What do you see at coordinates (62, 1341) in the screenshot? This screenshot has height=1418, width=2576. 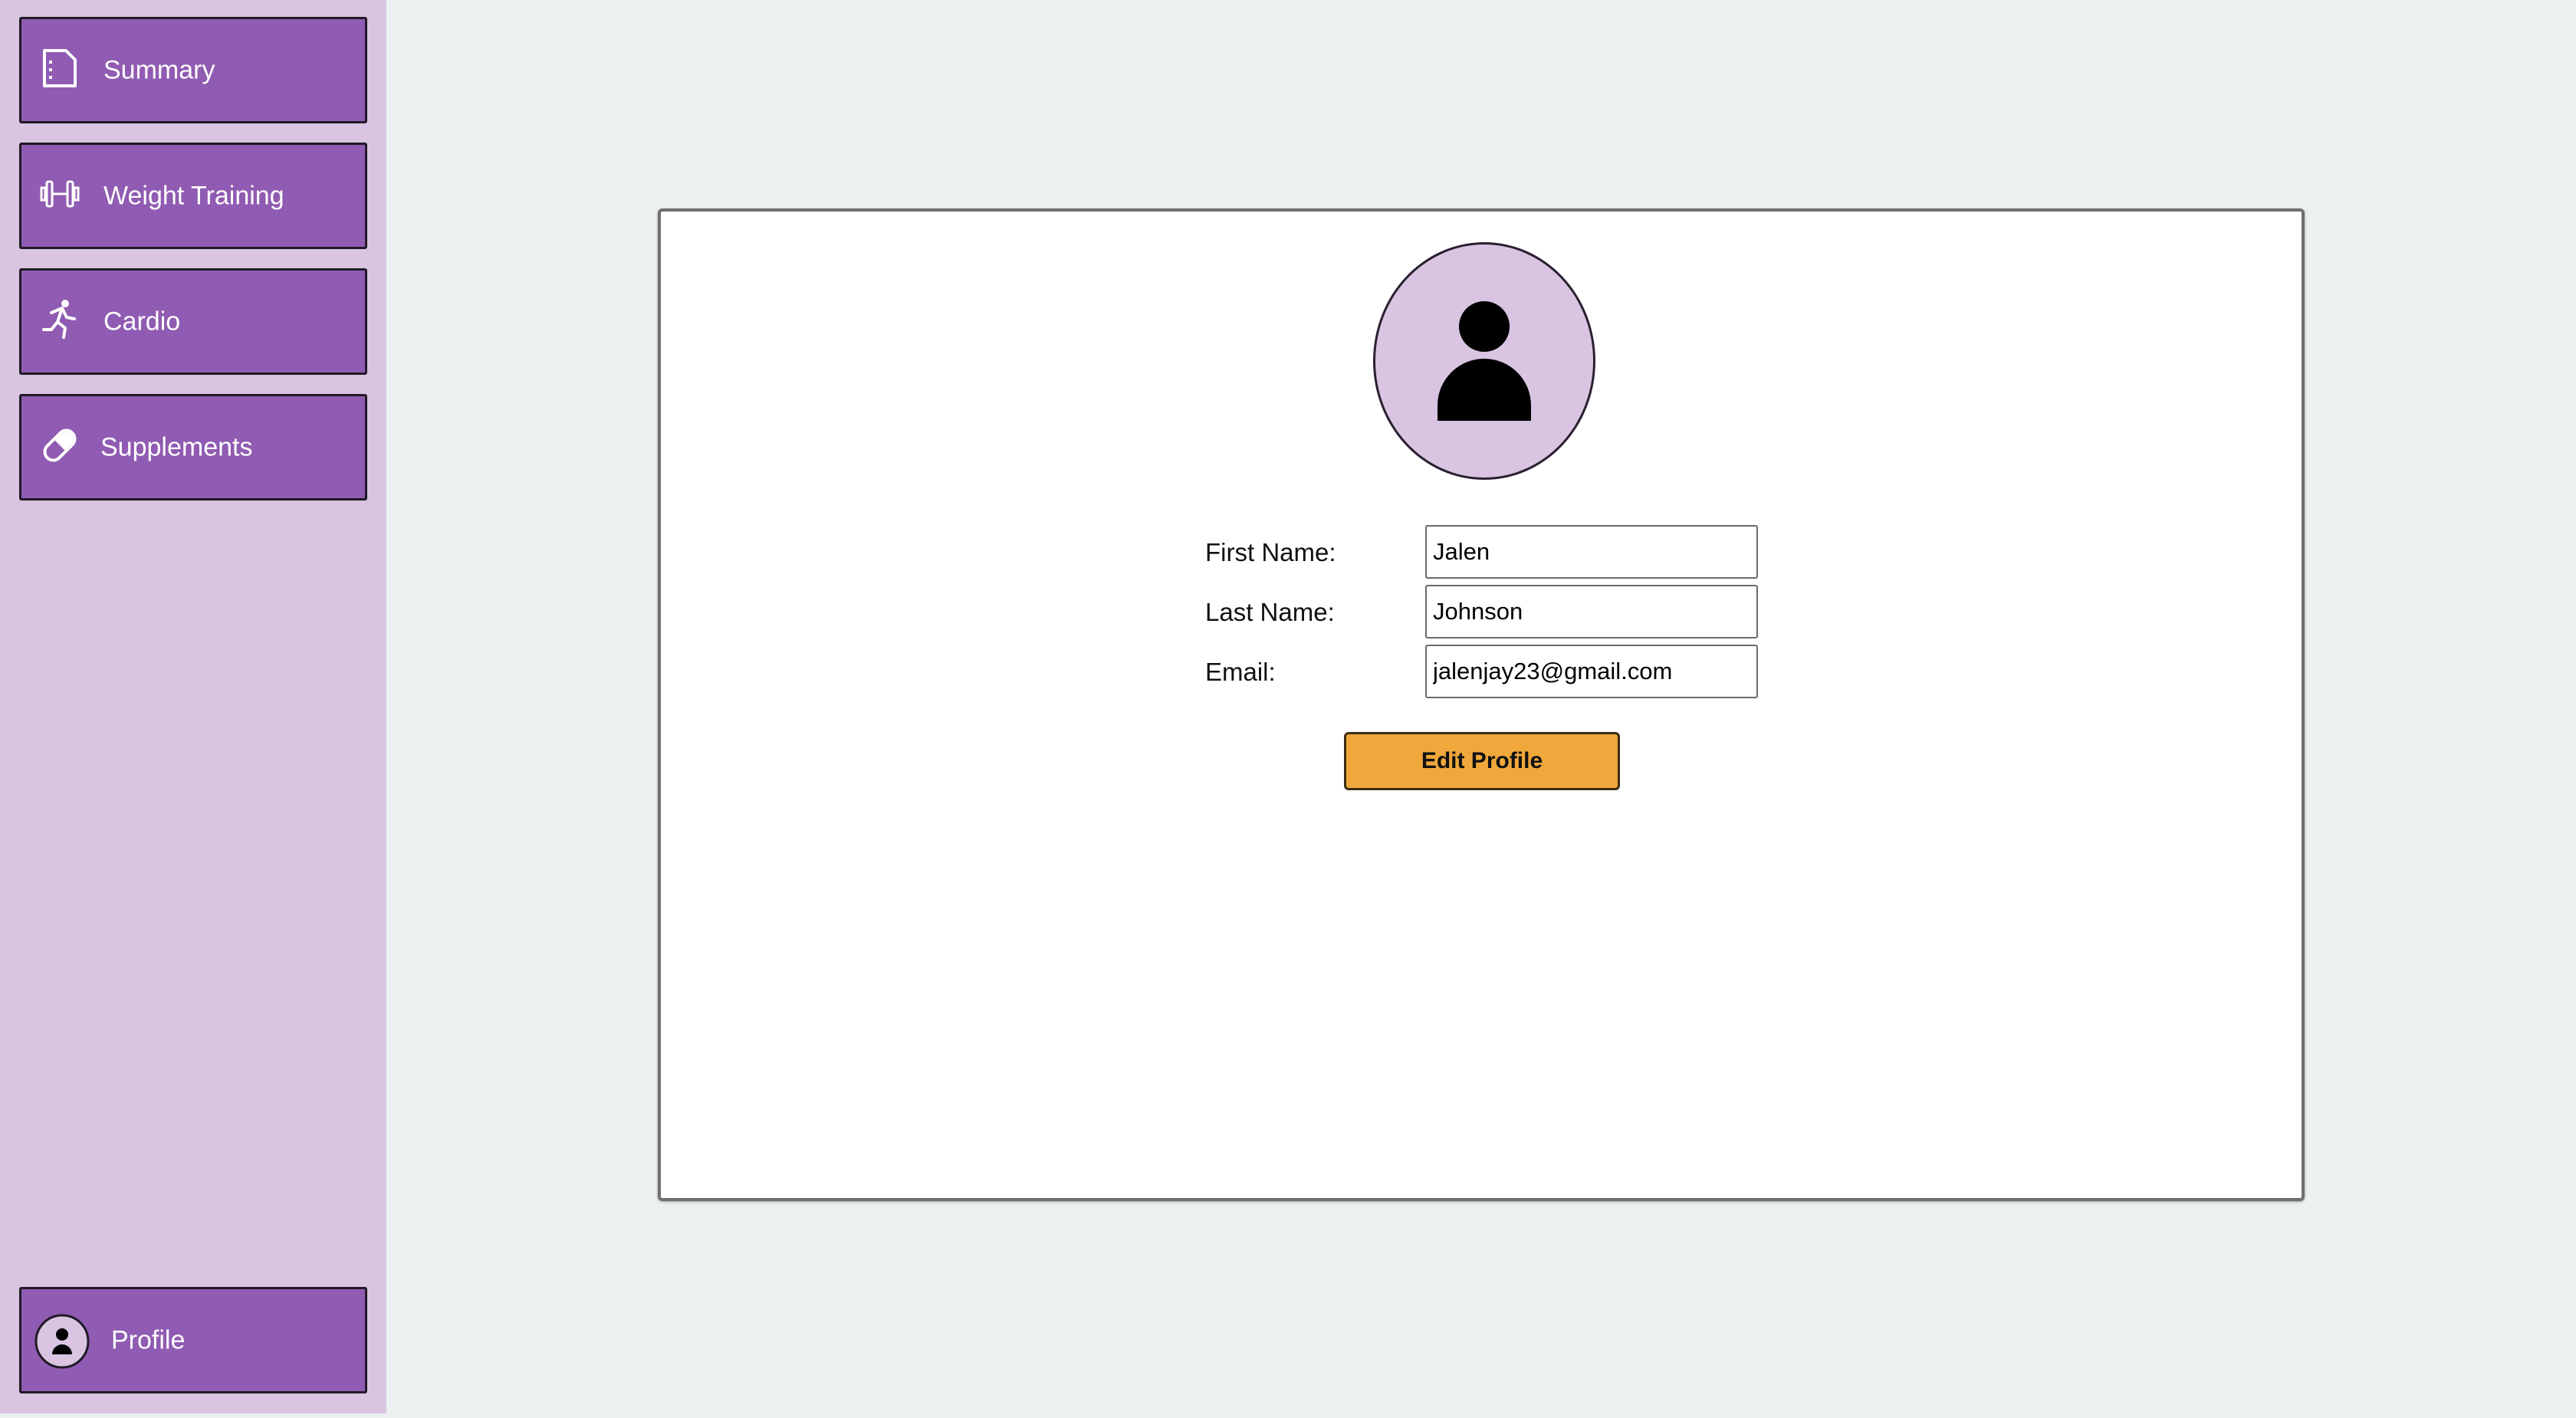 I see `user-avatar-icon` at bounding box center [62, 1341].